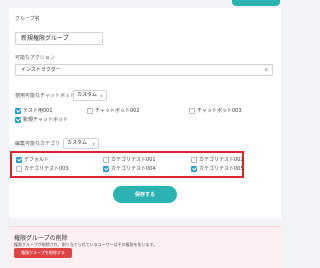 The image size is (320, 268). I want to click on category-item-5: カテゴリテスト004, so click(129, 168).